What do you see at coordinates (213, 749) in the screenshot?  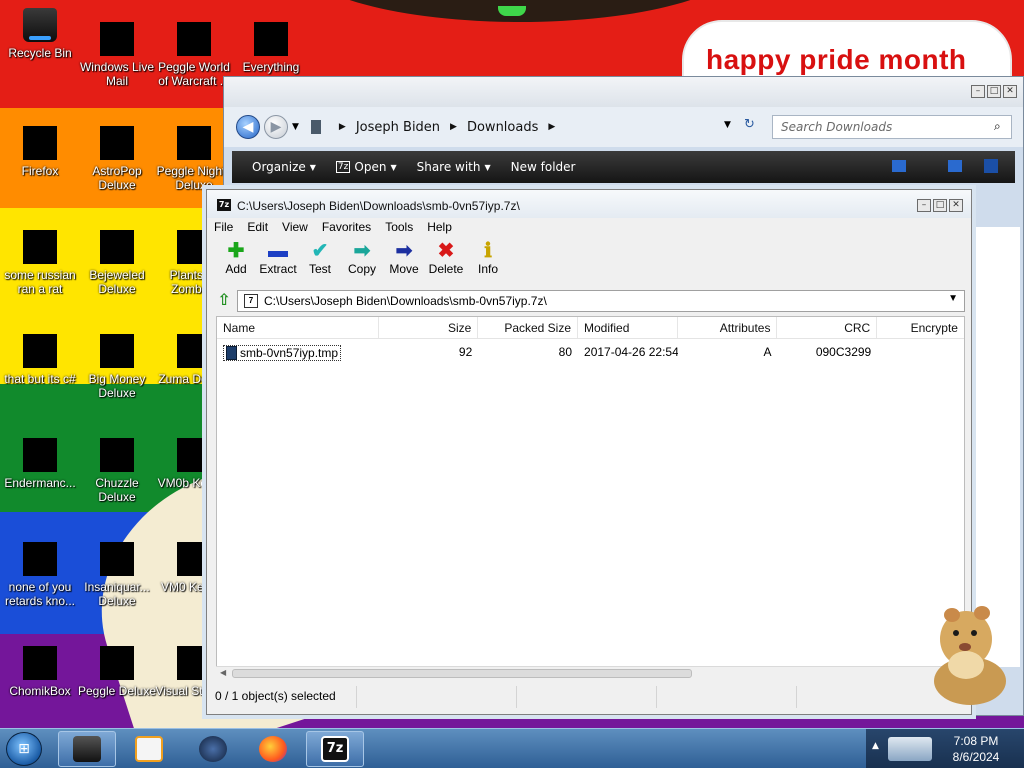 I see `taskbar-item-steam` at bounding box center [213, 749].